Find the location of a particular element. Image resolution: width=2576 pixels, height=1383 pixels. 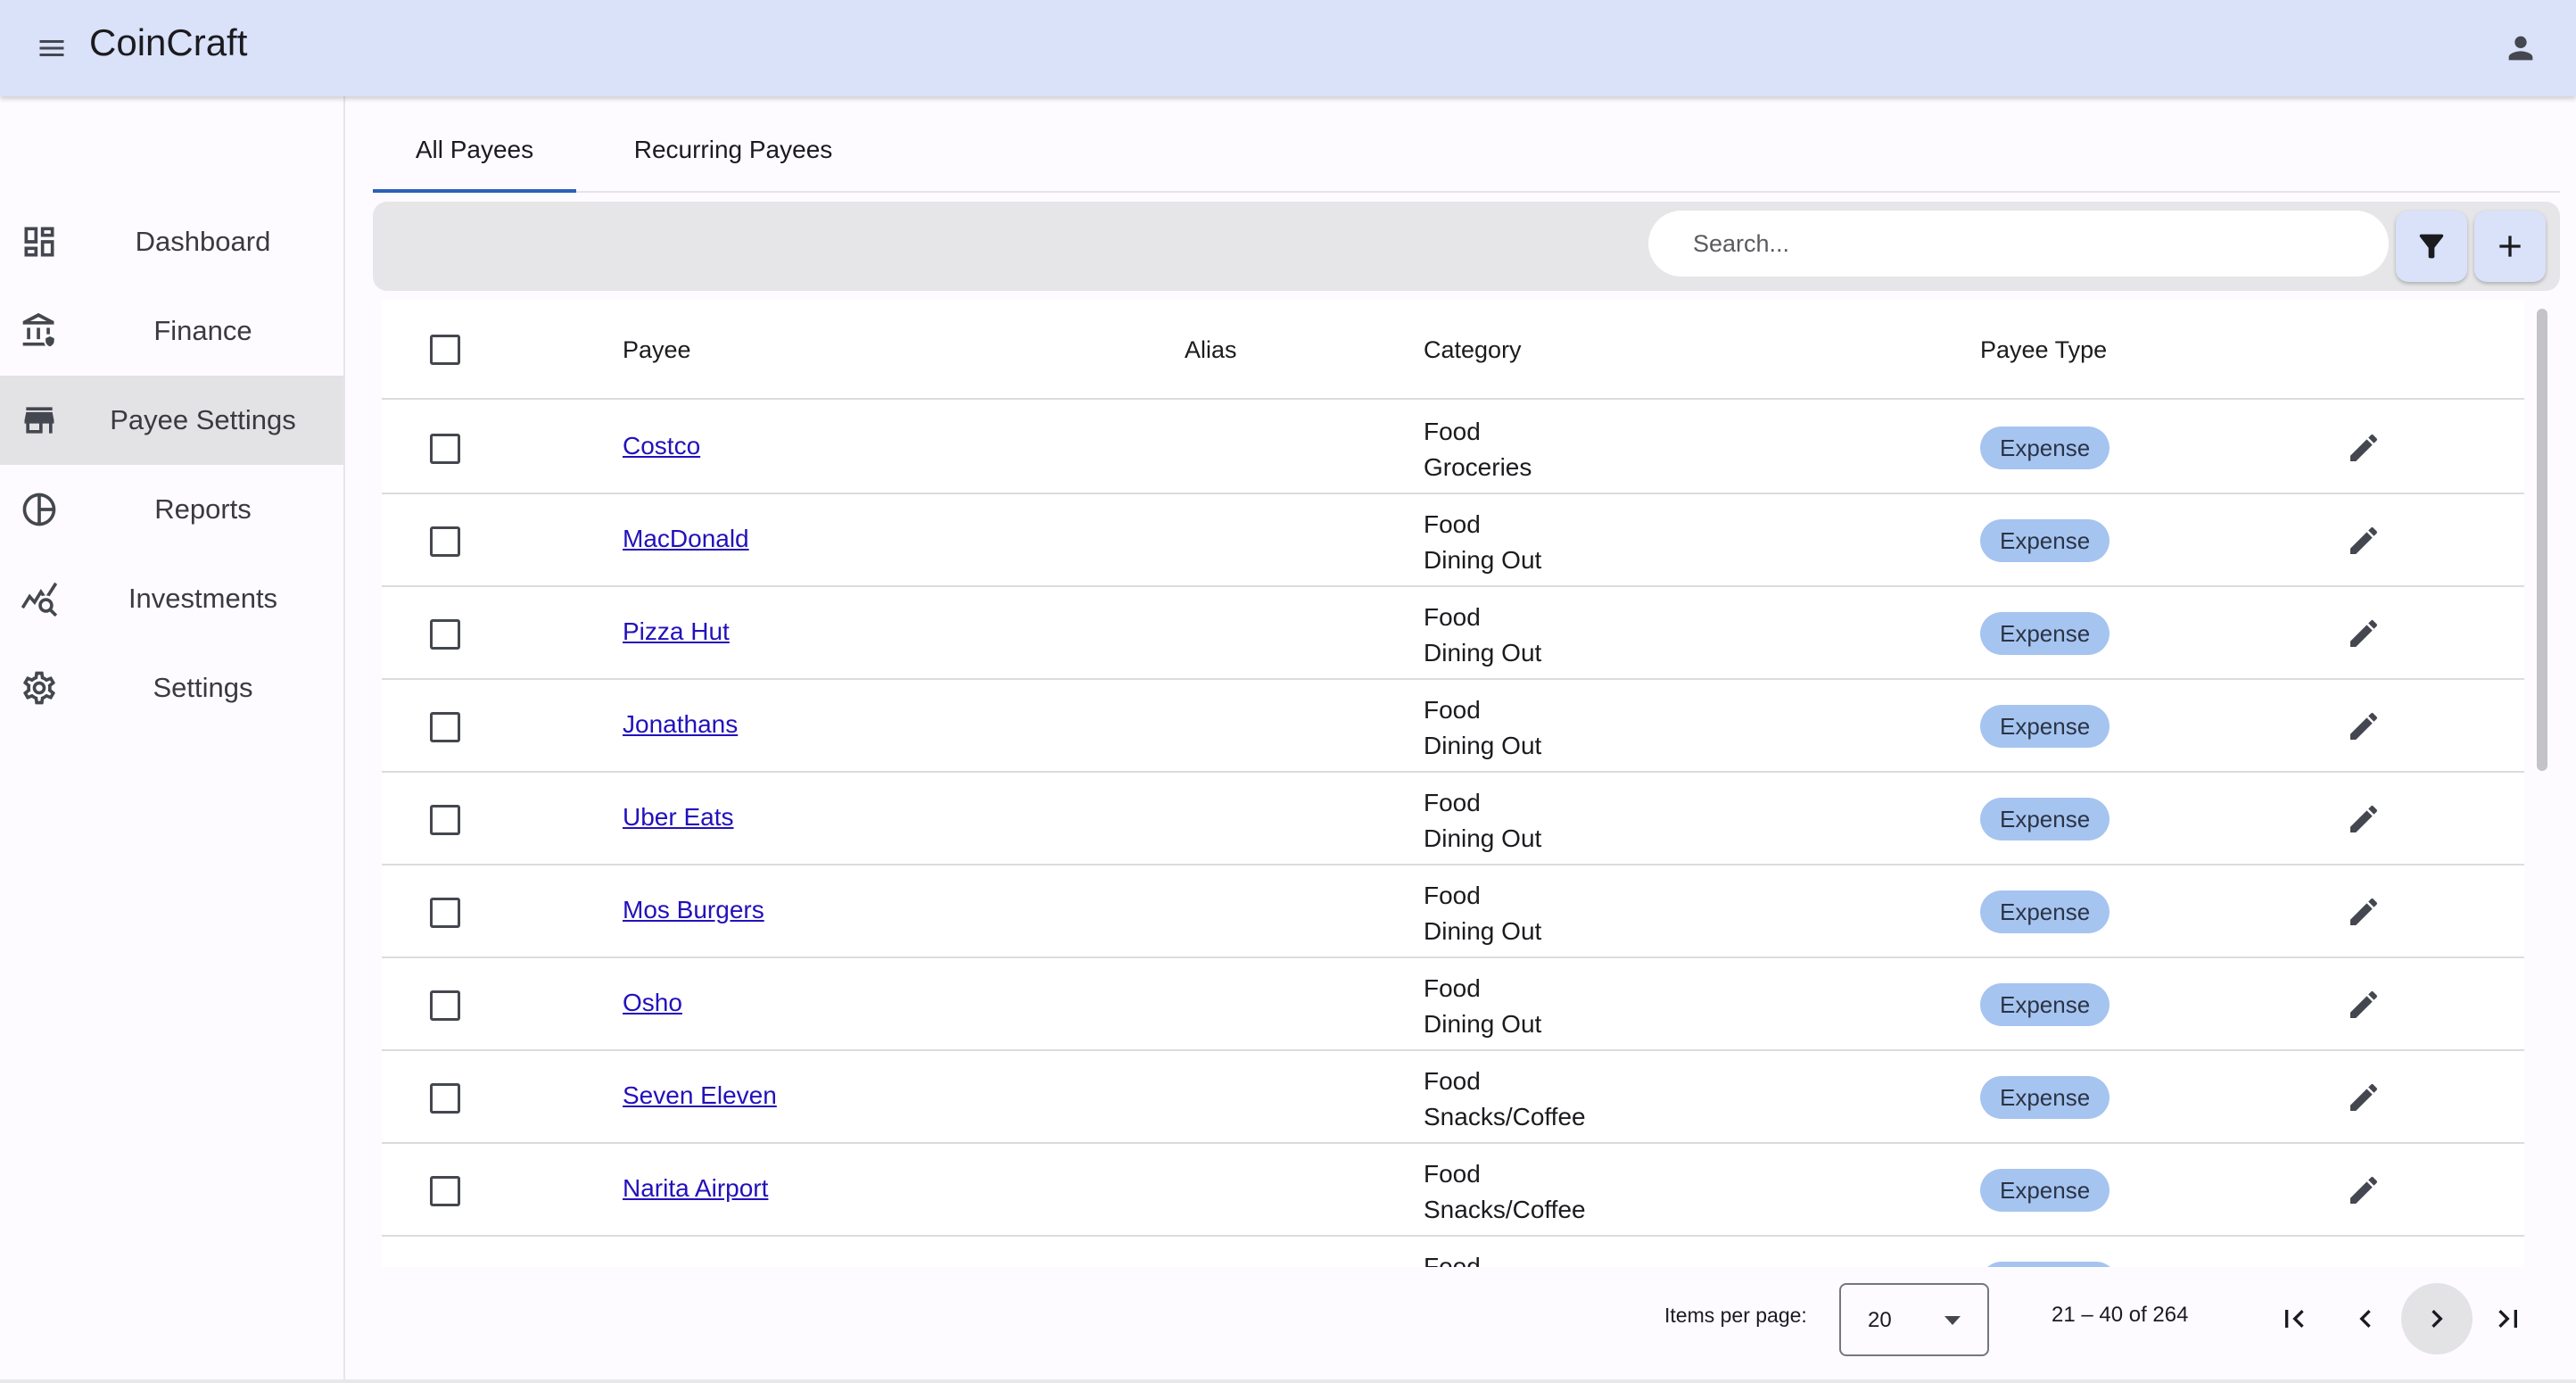

sidebar-item-investments: Investments is located at coordinates (171, 598).